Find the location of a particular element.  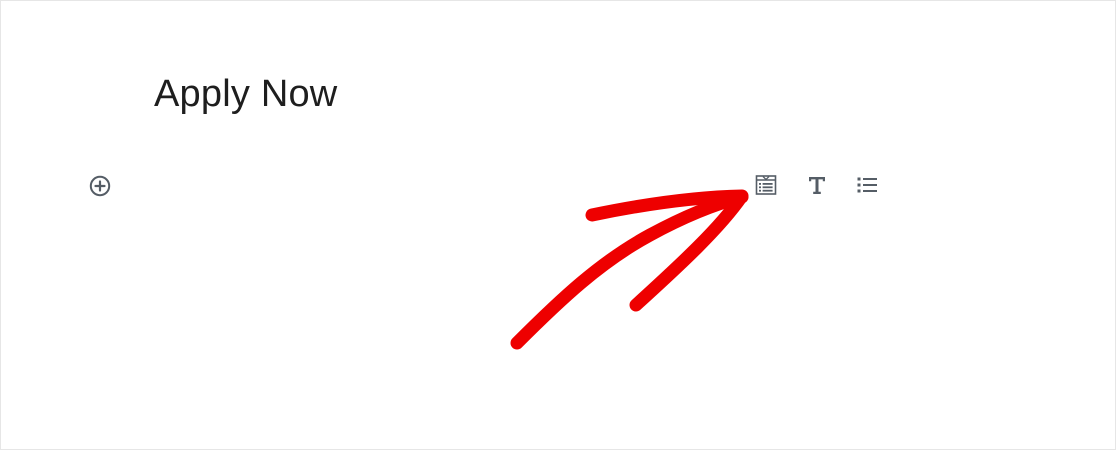

form-icon is located at coordinates (766, 185).